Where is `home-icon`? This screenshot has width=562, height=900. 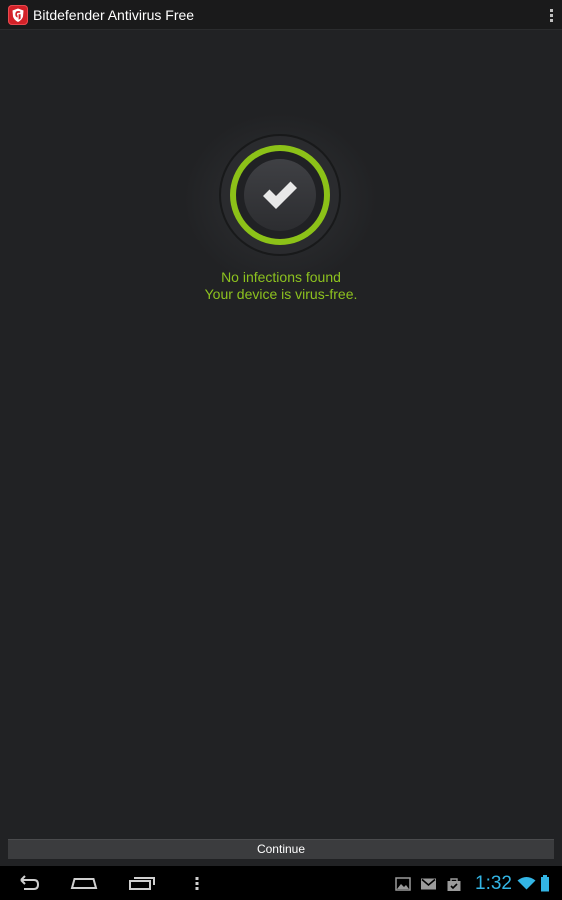
home-icon is located at coordinates (84, 883).